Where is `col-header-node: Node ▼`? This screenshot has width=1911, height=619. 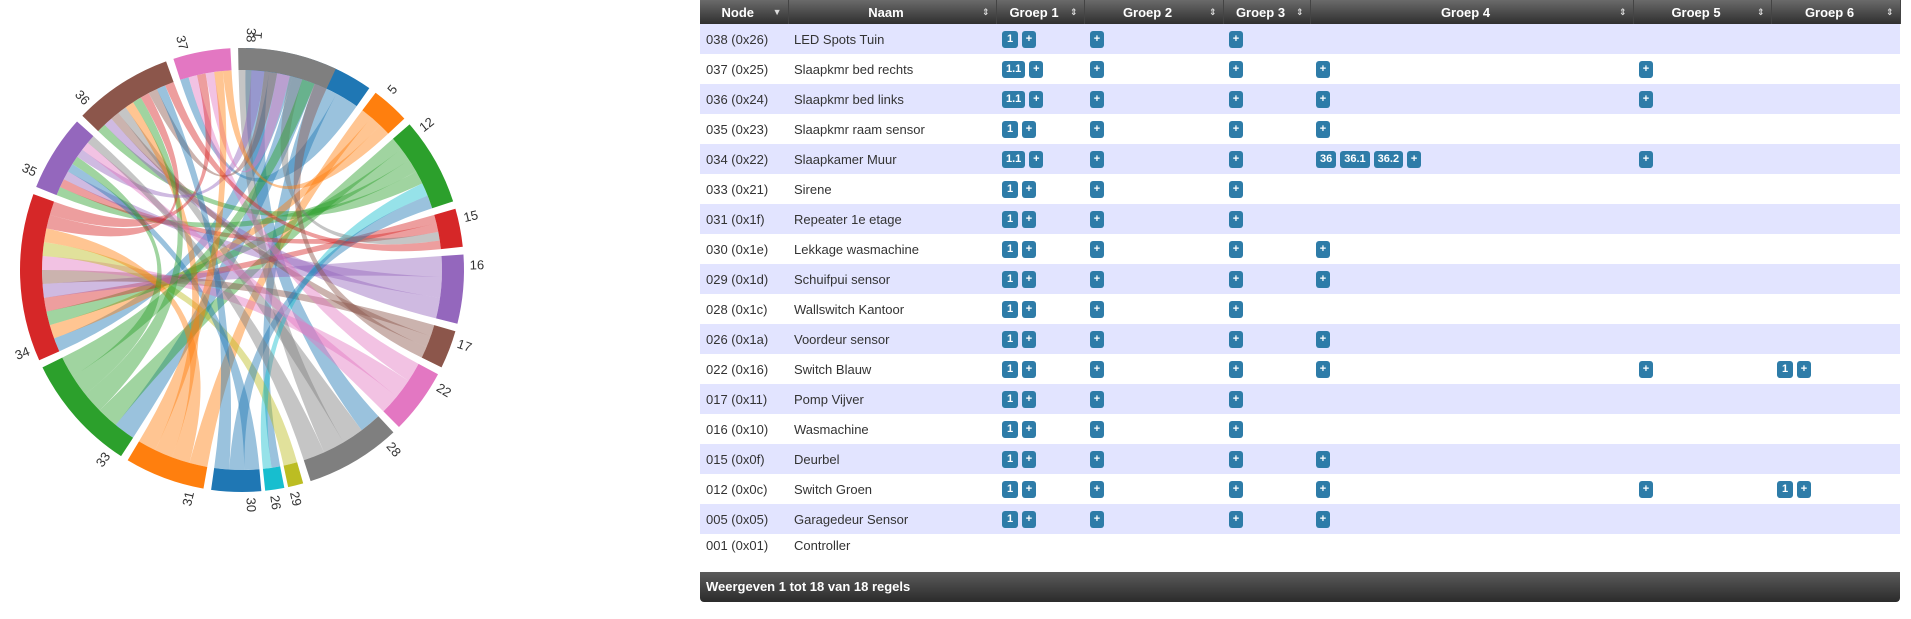
col-header-node: Node ▼ is located at coordinates (744, 12).